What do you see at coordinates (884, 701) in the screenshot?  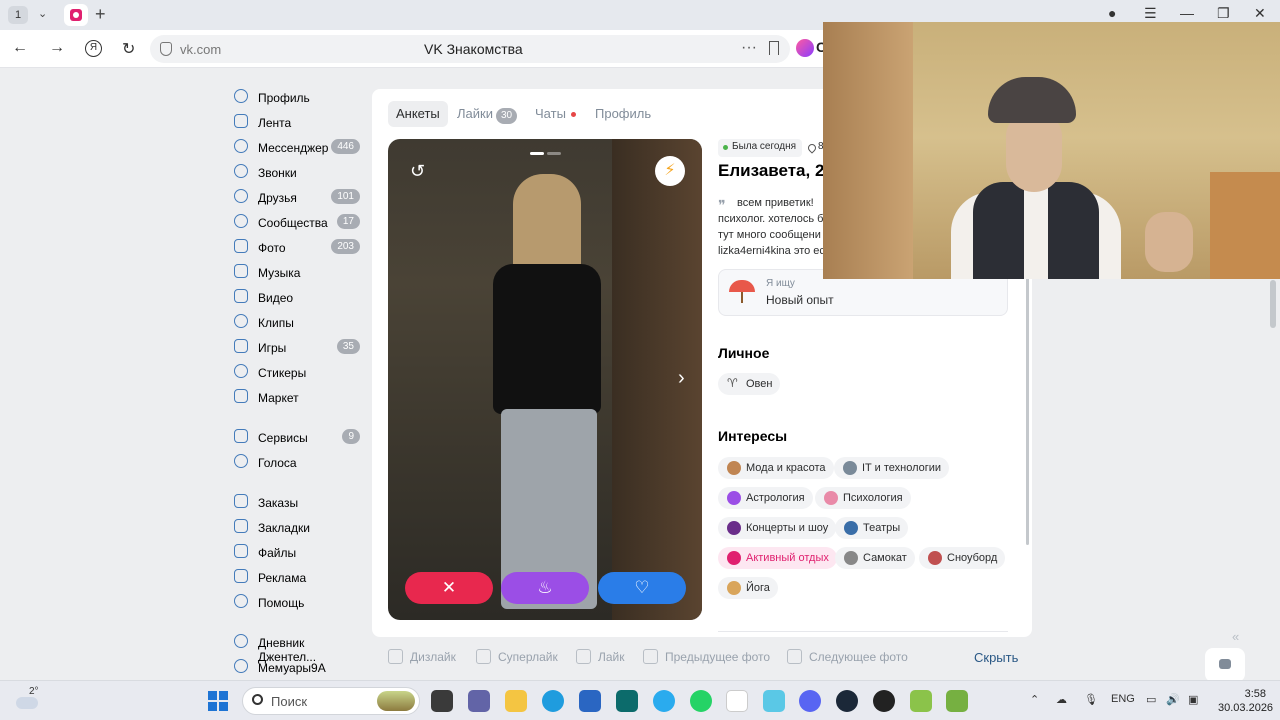 I see `obs-icon` at bounding box center [884, 701].